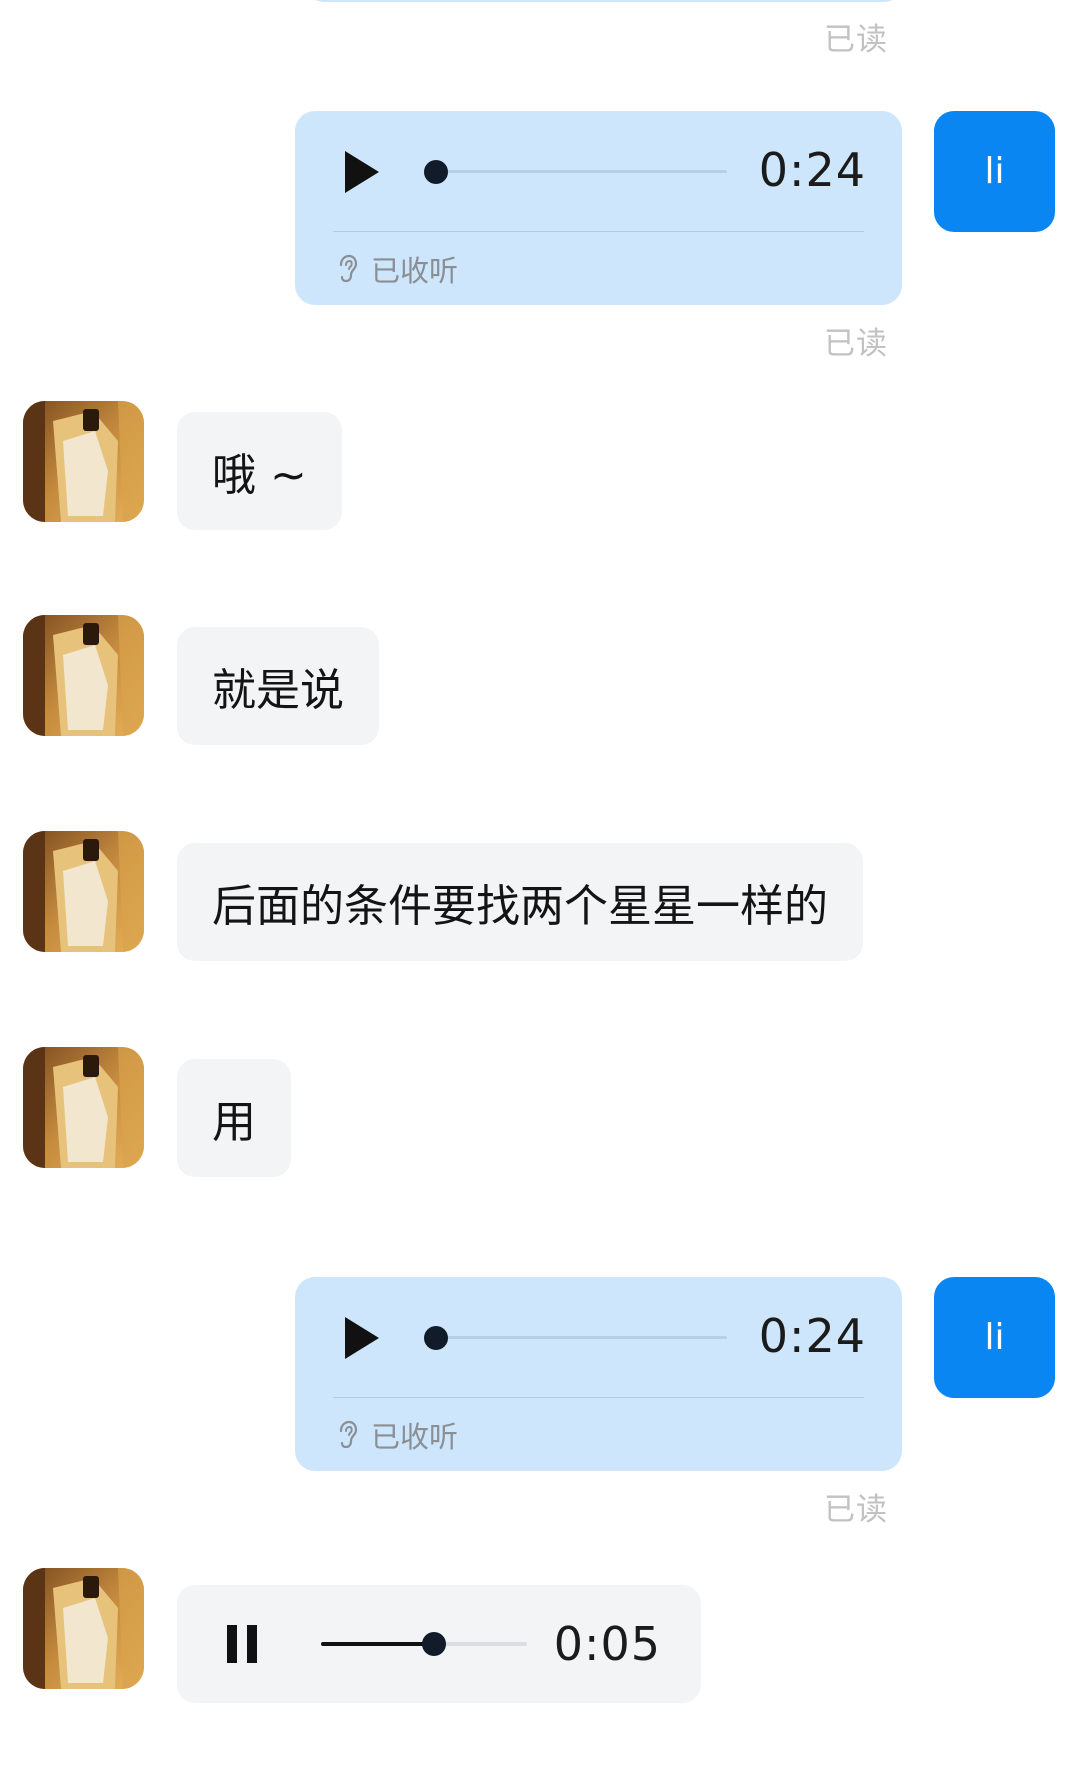 The image size is (1080, 1782). I want to click on incoming-text-message: 后面的条件要找两个星星一样的, so click(520, 902).